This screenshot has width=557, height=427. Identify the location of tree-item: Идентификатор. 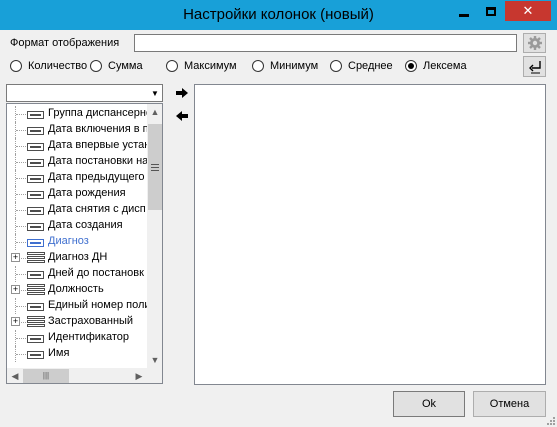
(77, 338).